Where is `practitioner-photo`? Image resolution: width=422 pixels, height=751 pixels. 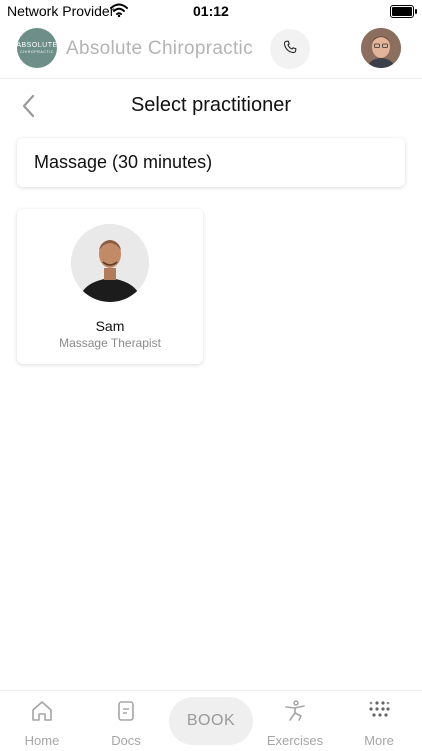 practitioner-photo is located at coordinates (110, 263).